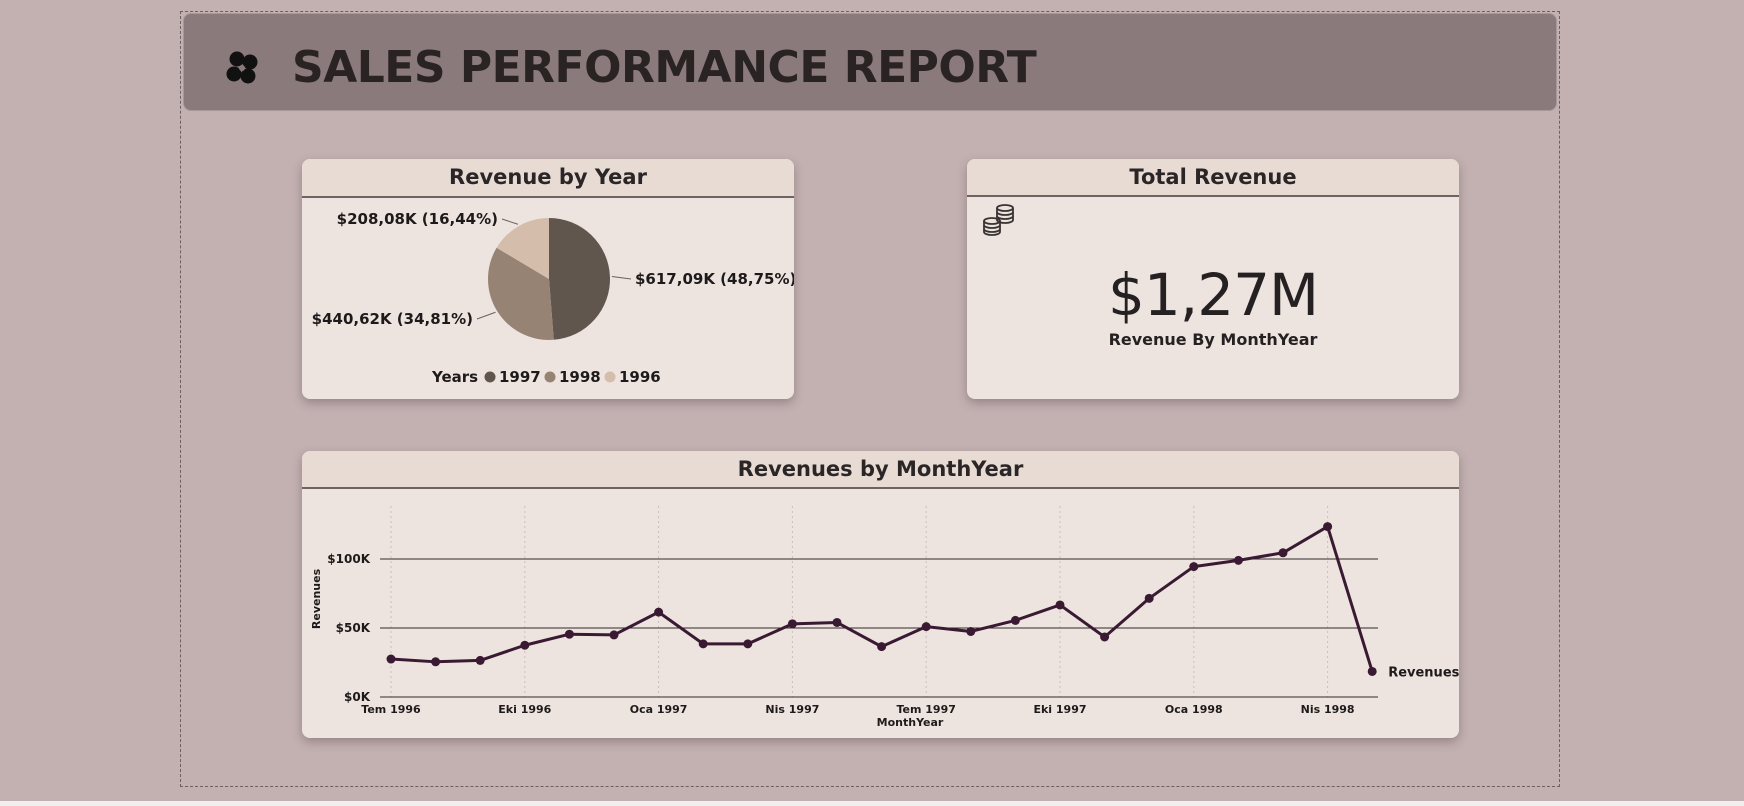 The image size is (1744, 806). I want to click on pie-slice-1997, so click(579, 279).